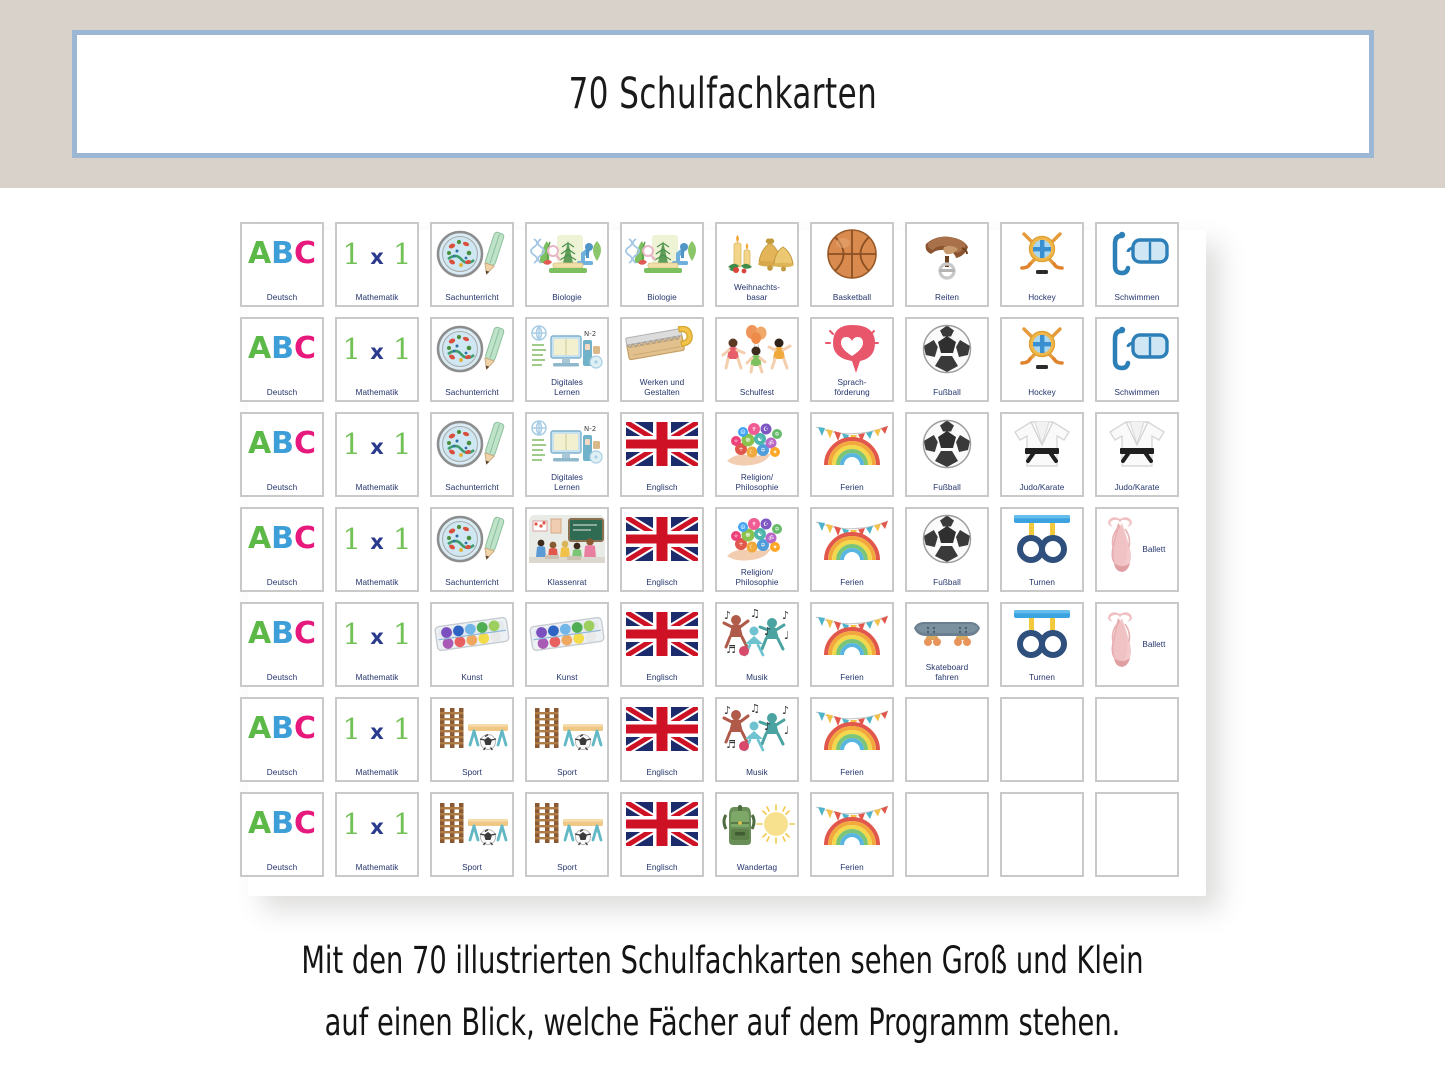  What do you see at coordinates (567, 634) in the screenshot?
I see `paint-palette-icon` at bounding box center [567, 634].